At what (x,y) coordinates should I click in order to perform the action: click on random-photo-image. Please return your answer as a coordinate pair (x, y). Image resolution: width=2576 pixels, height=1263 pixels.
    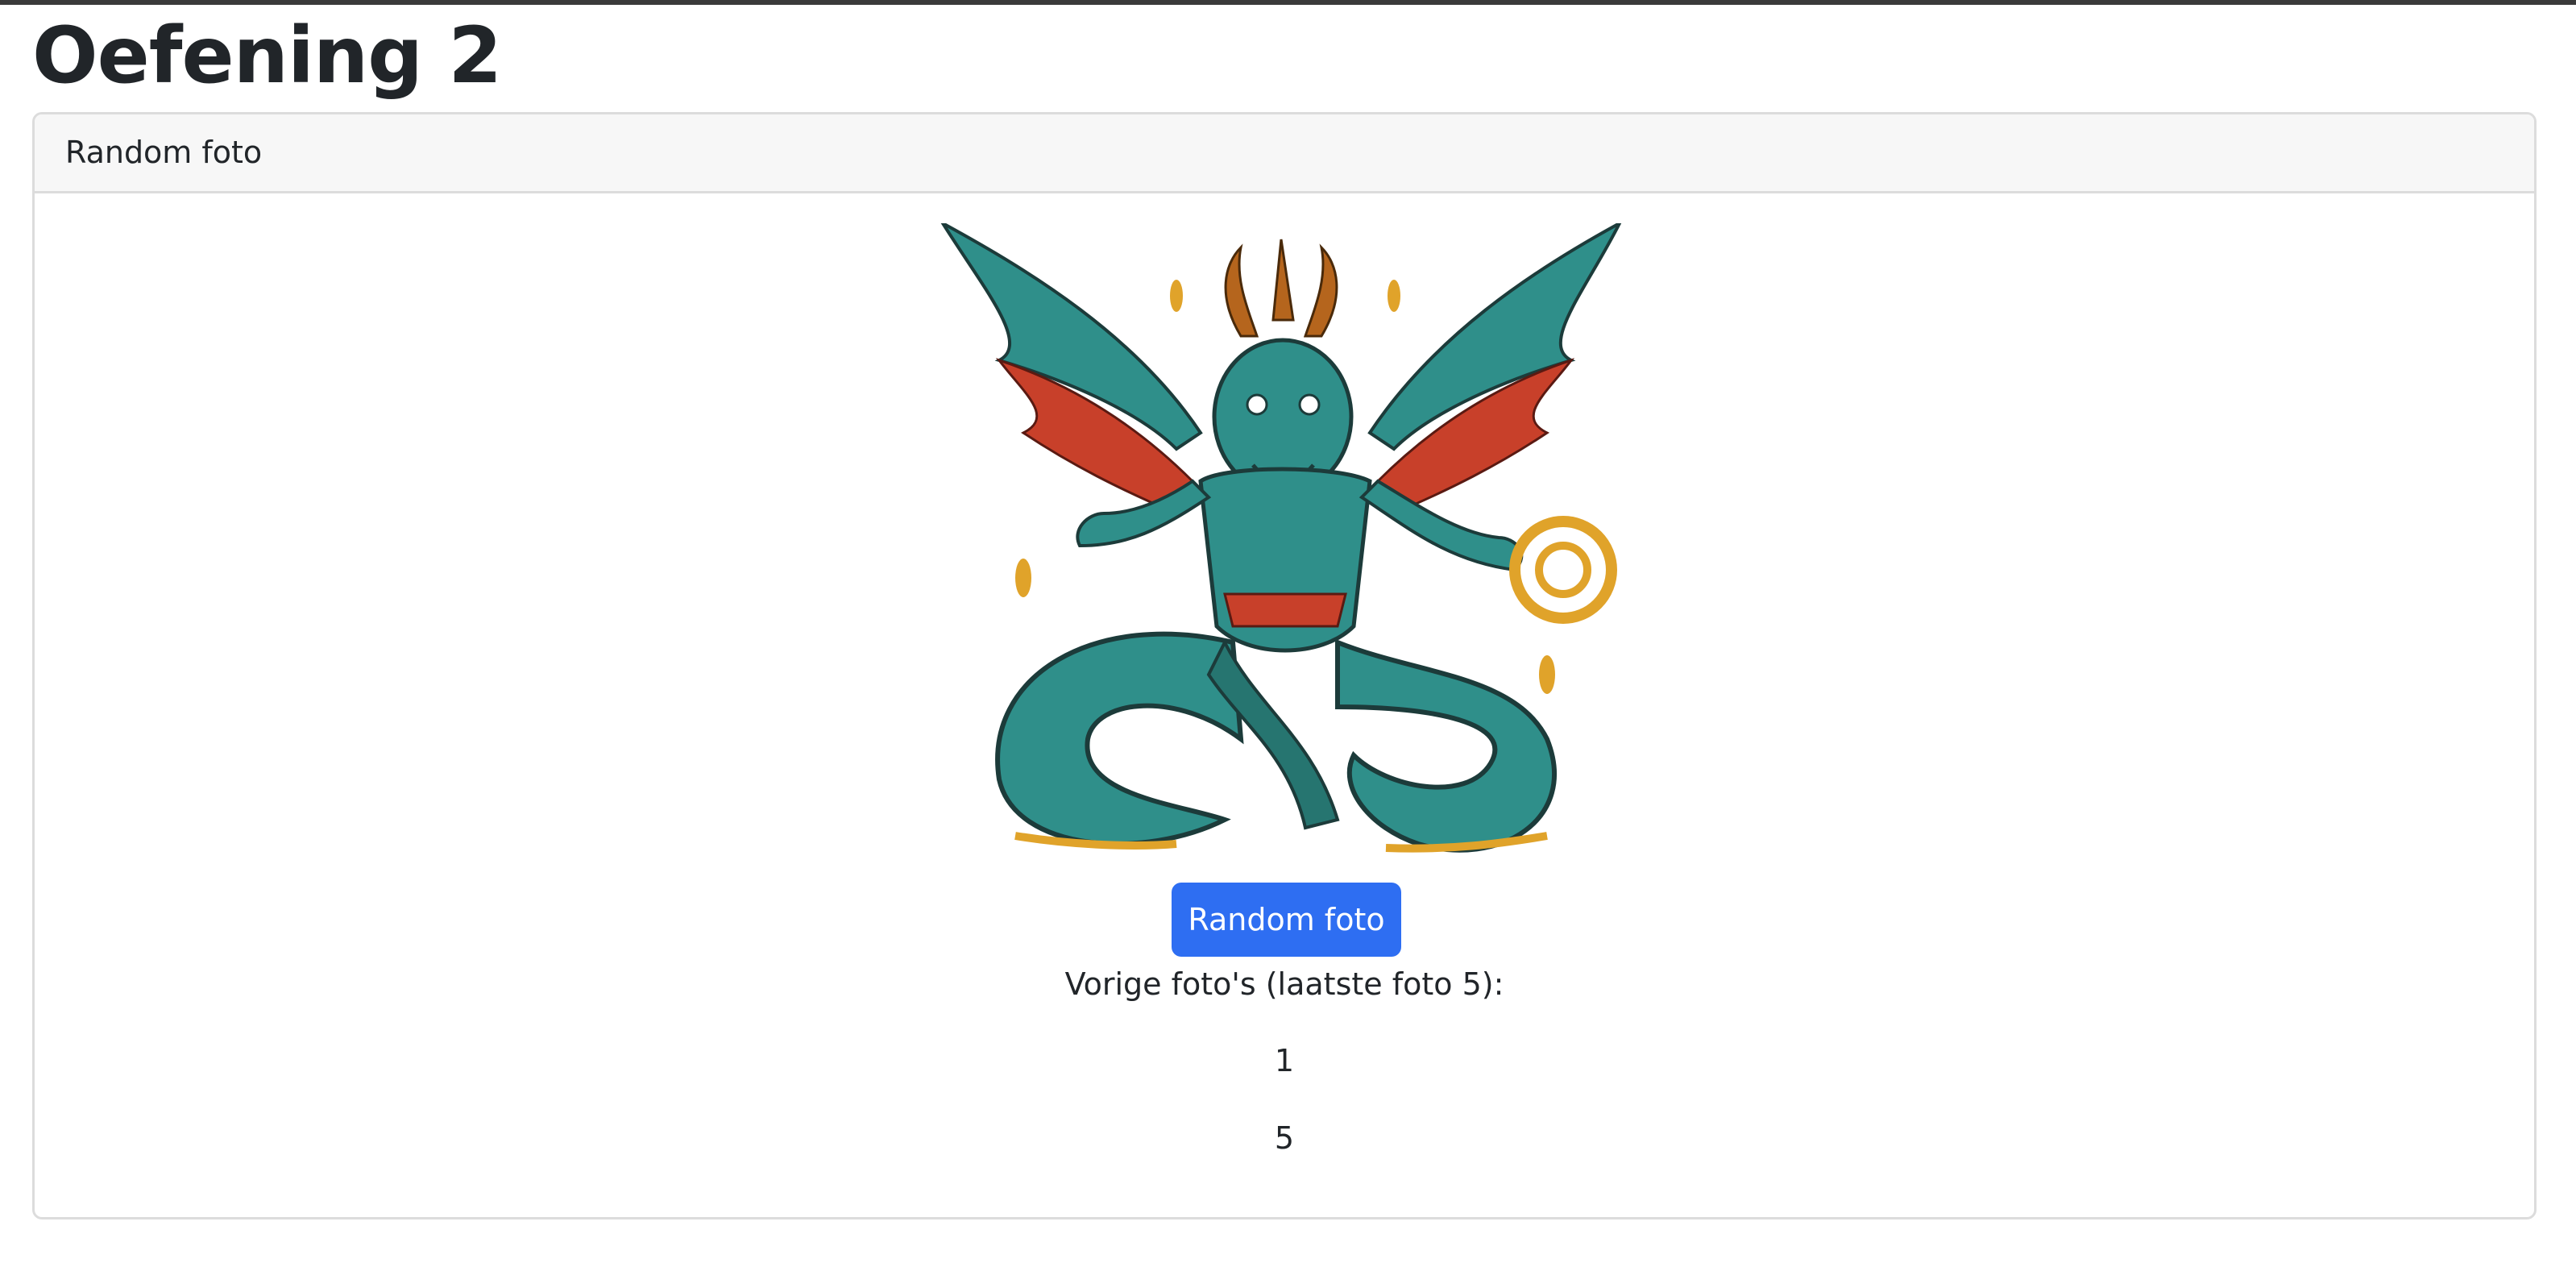
    Looking at the image, I should click on (1289, 546).